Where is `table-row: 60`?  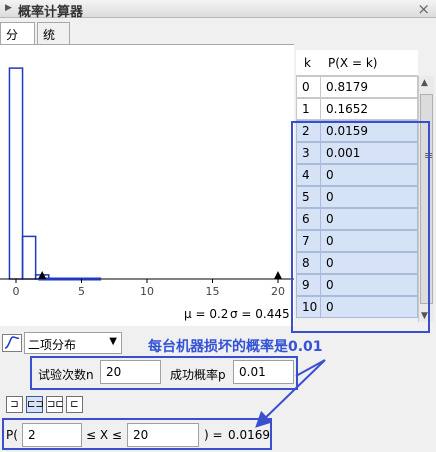
table-row: 60 is located at coordinates (357, 219).